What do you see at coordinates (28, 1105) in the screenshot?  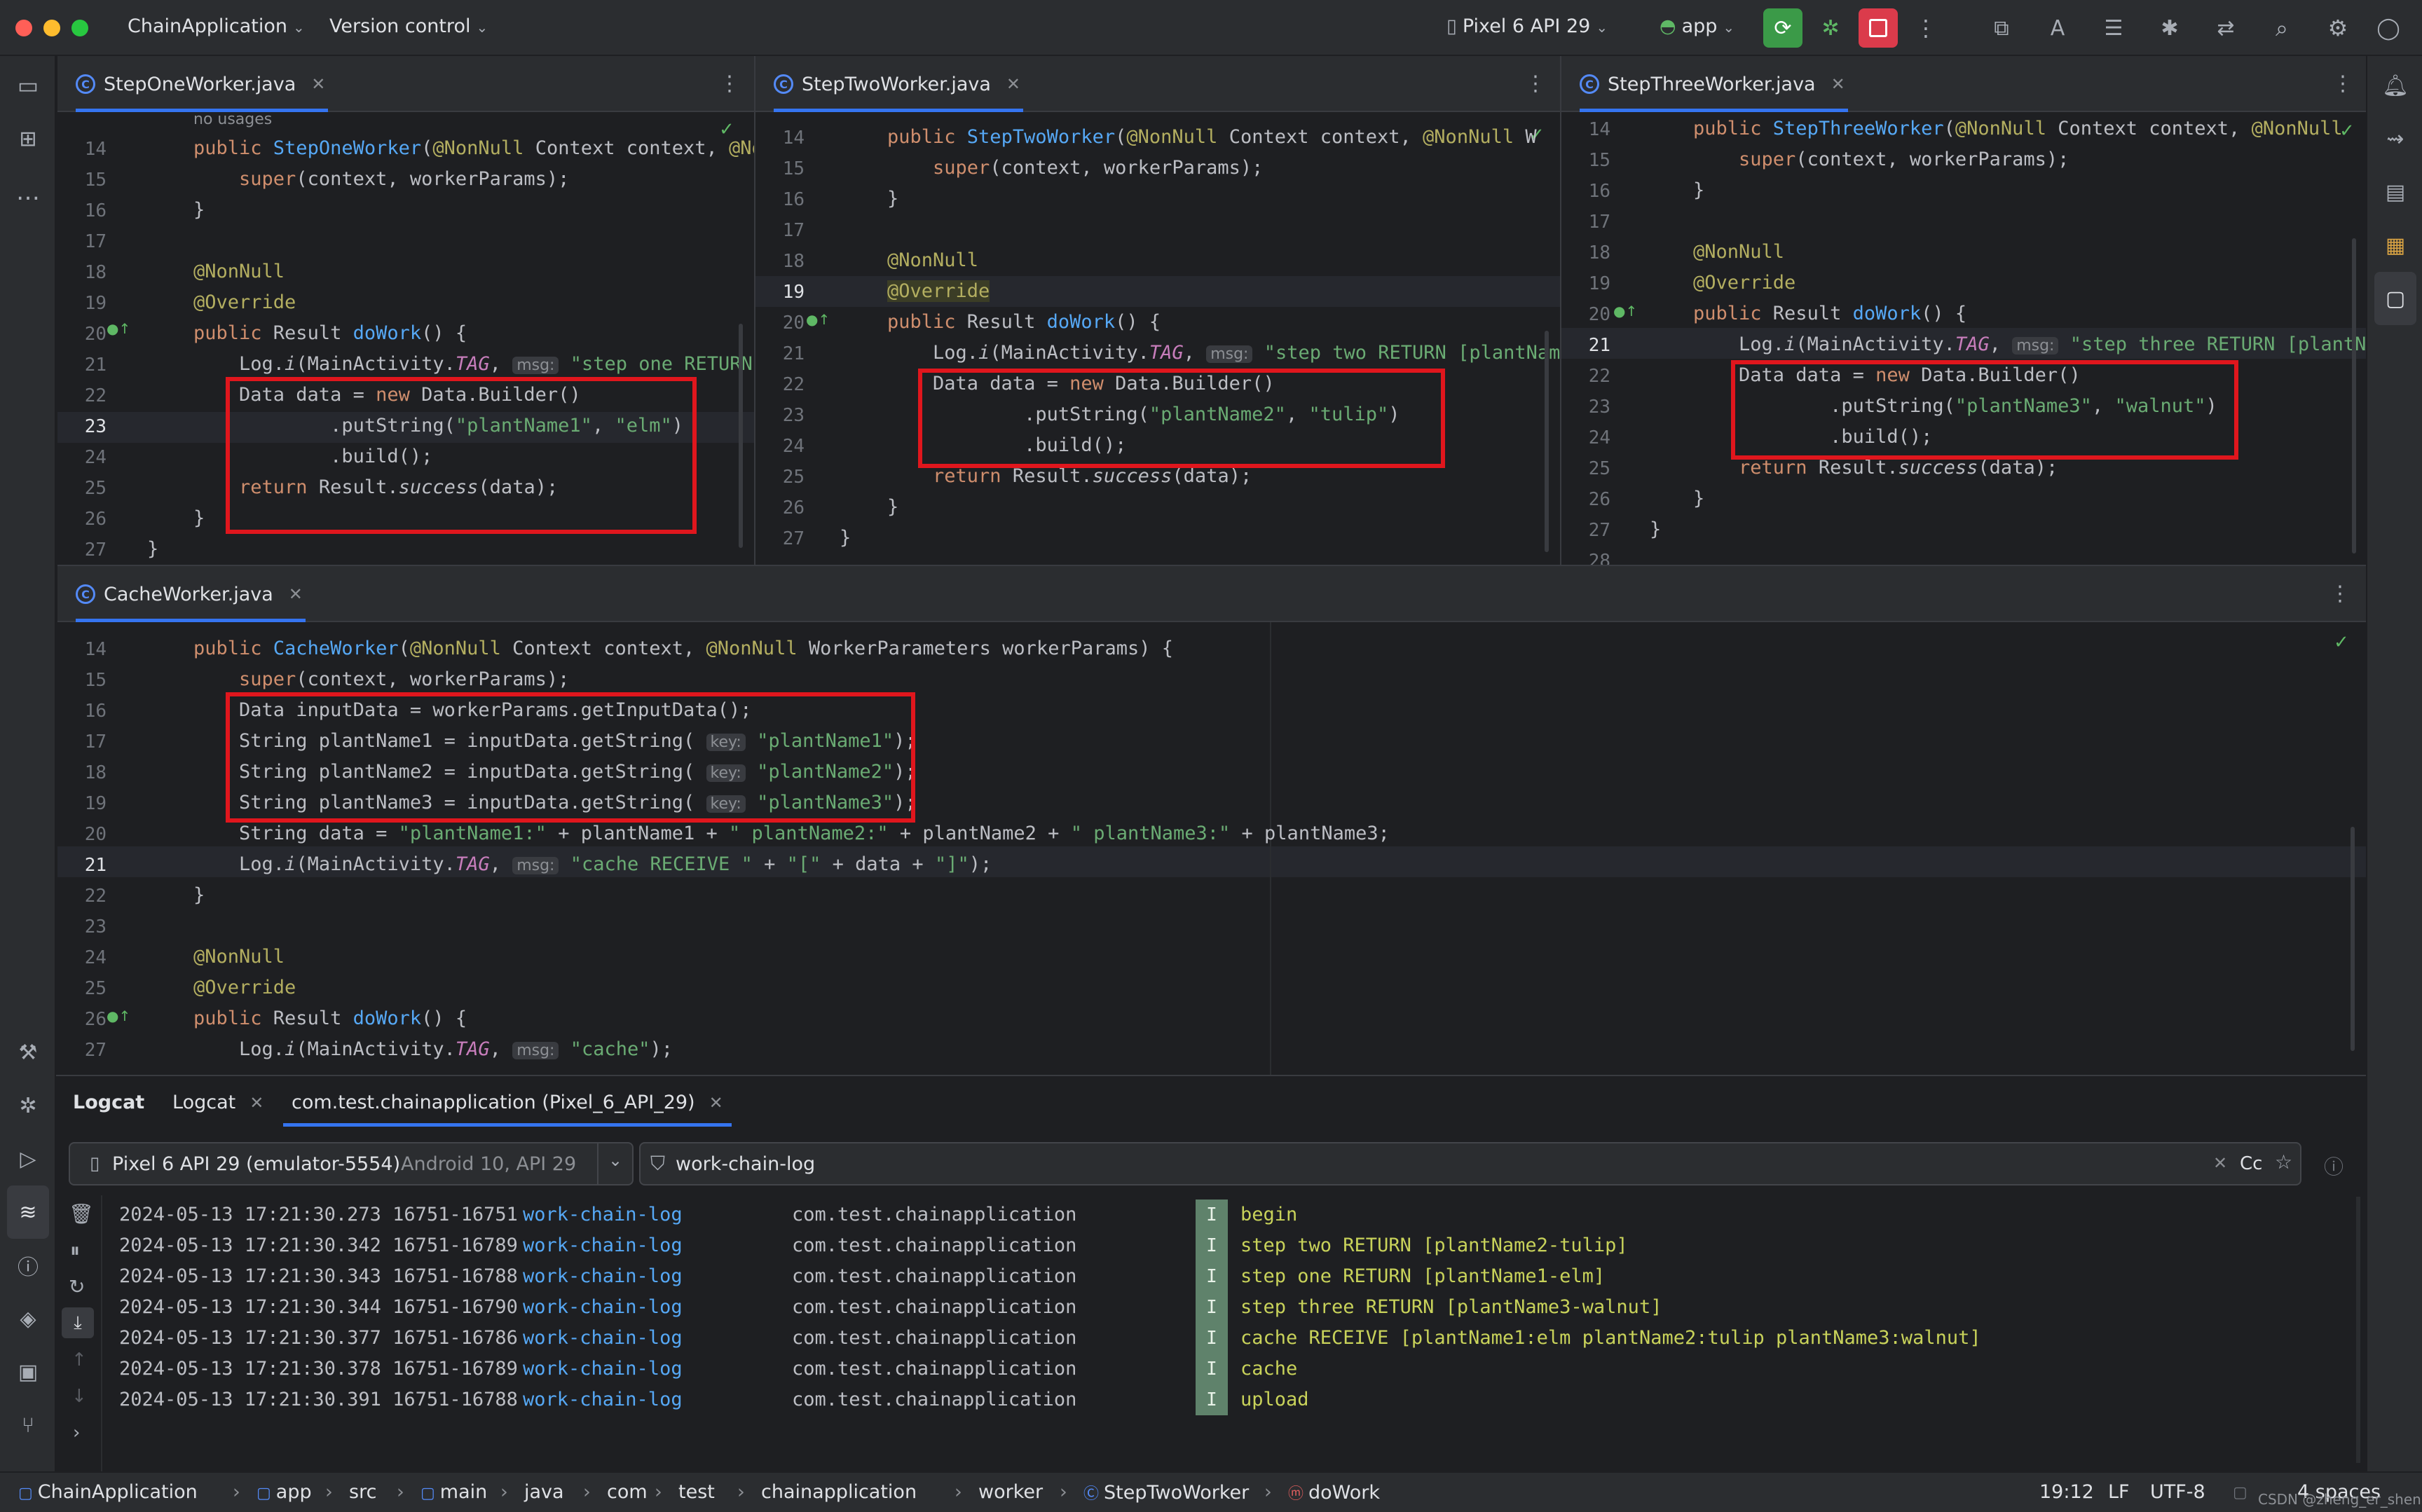 I see `debug-tool-icon: ✲` at bounding box center [28, 1105].